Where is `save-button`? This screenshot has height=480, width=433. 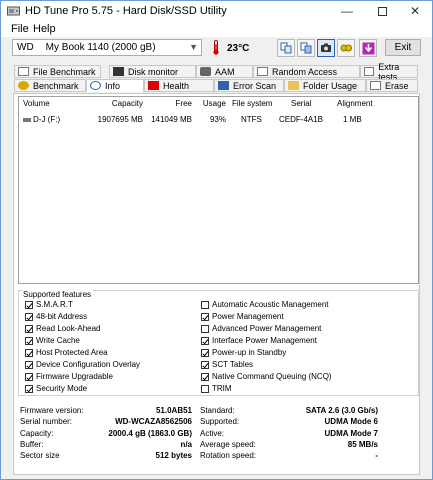
save-button is located at coordinates (368, 48).